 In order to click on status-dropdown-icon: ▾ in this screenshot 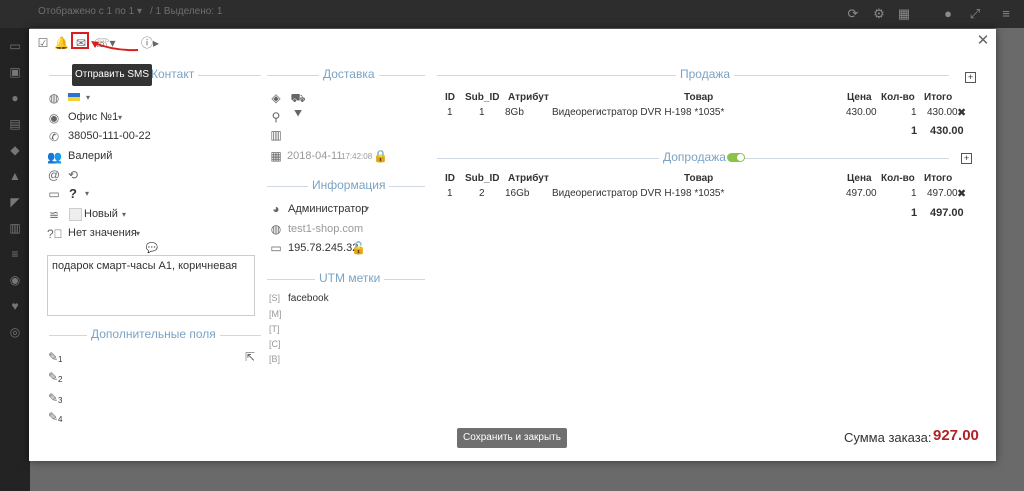, I will do `click(124, 215)`.